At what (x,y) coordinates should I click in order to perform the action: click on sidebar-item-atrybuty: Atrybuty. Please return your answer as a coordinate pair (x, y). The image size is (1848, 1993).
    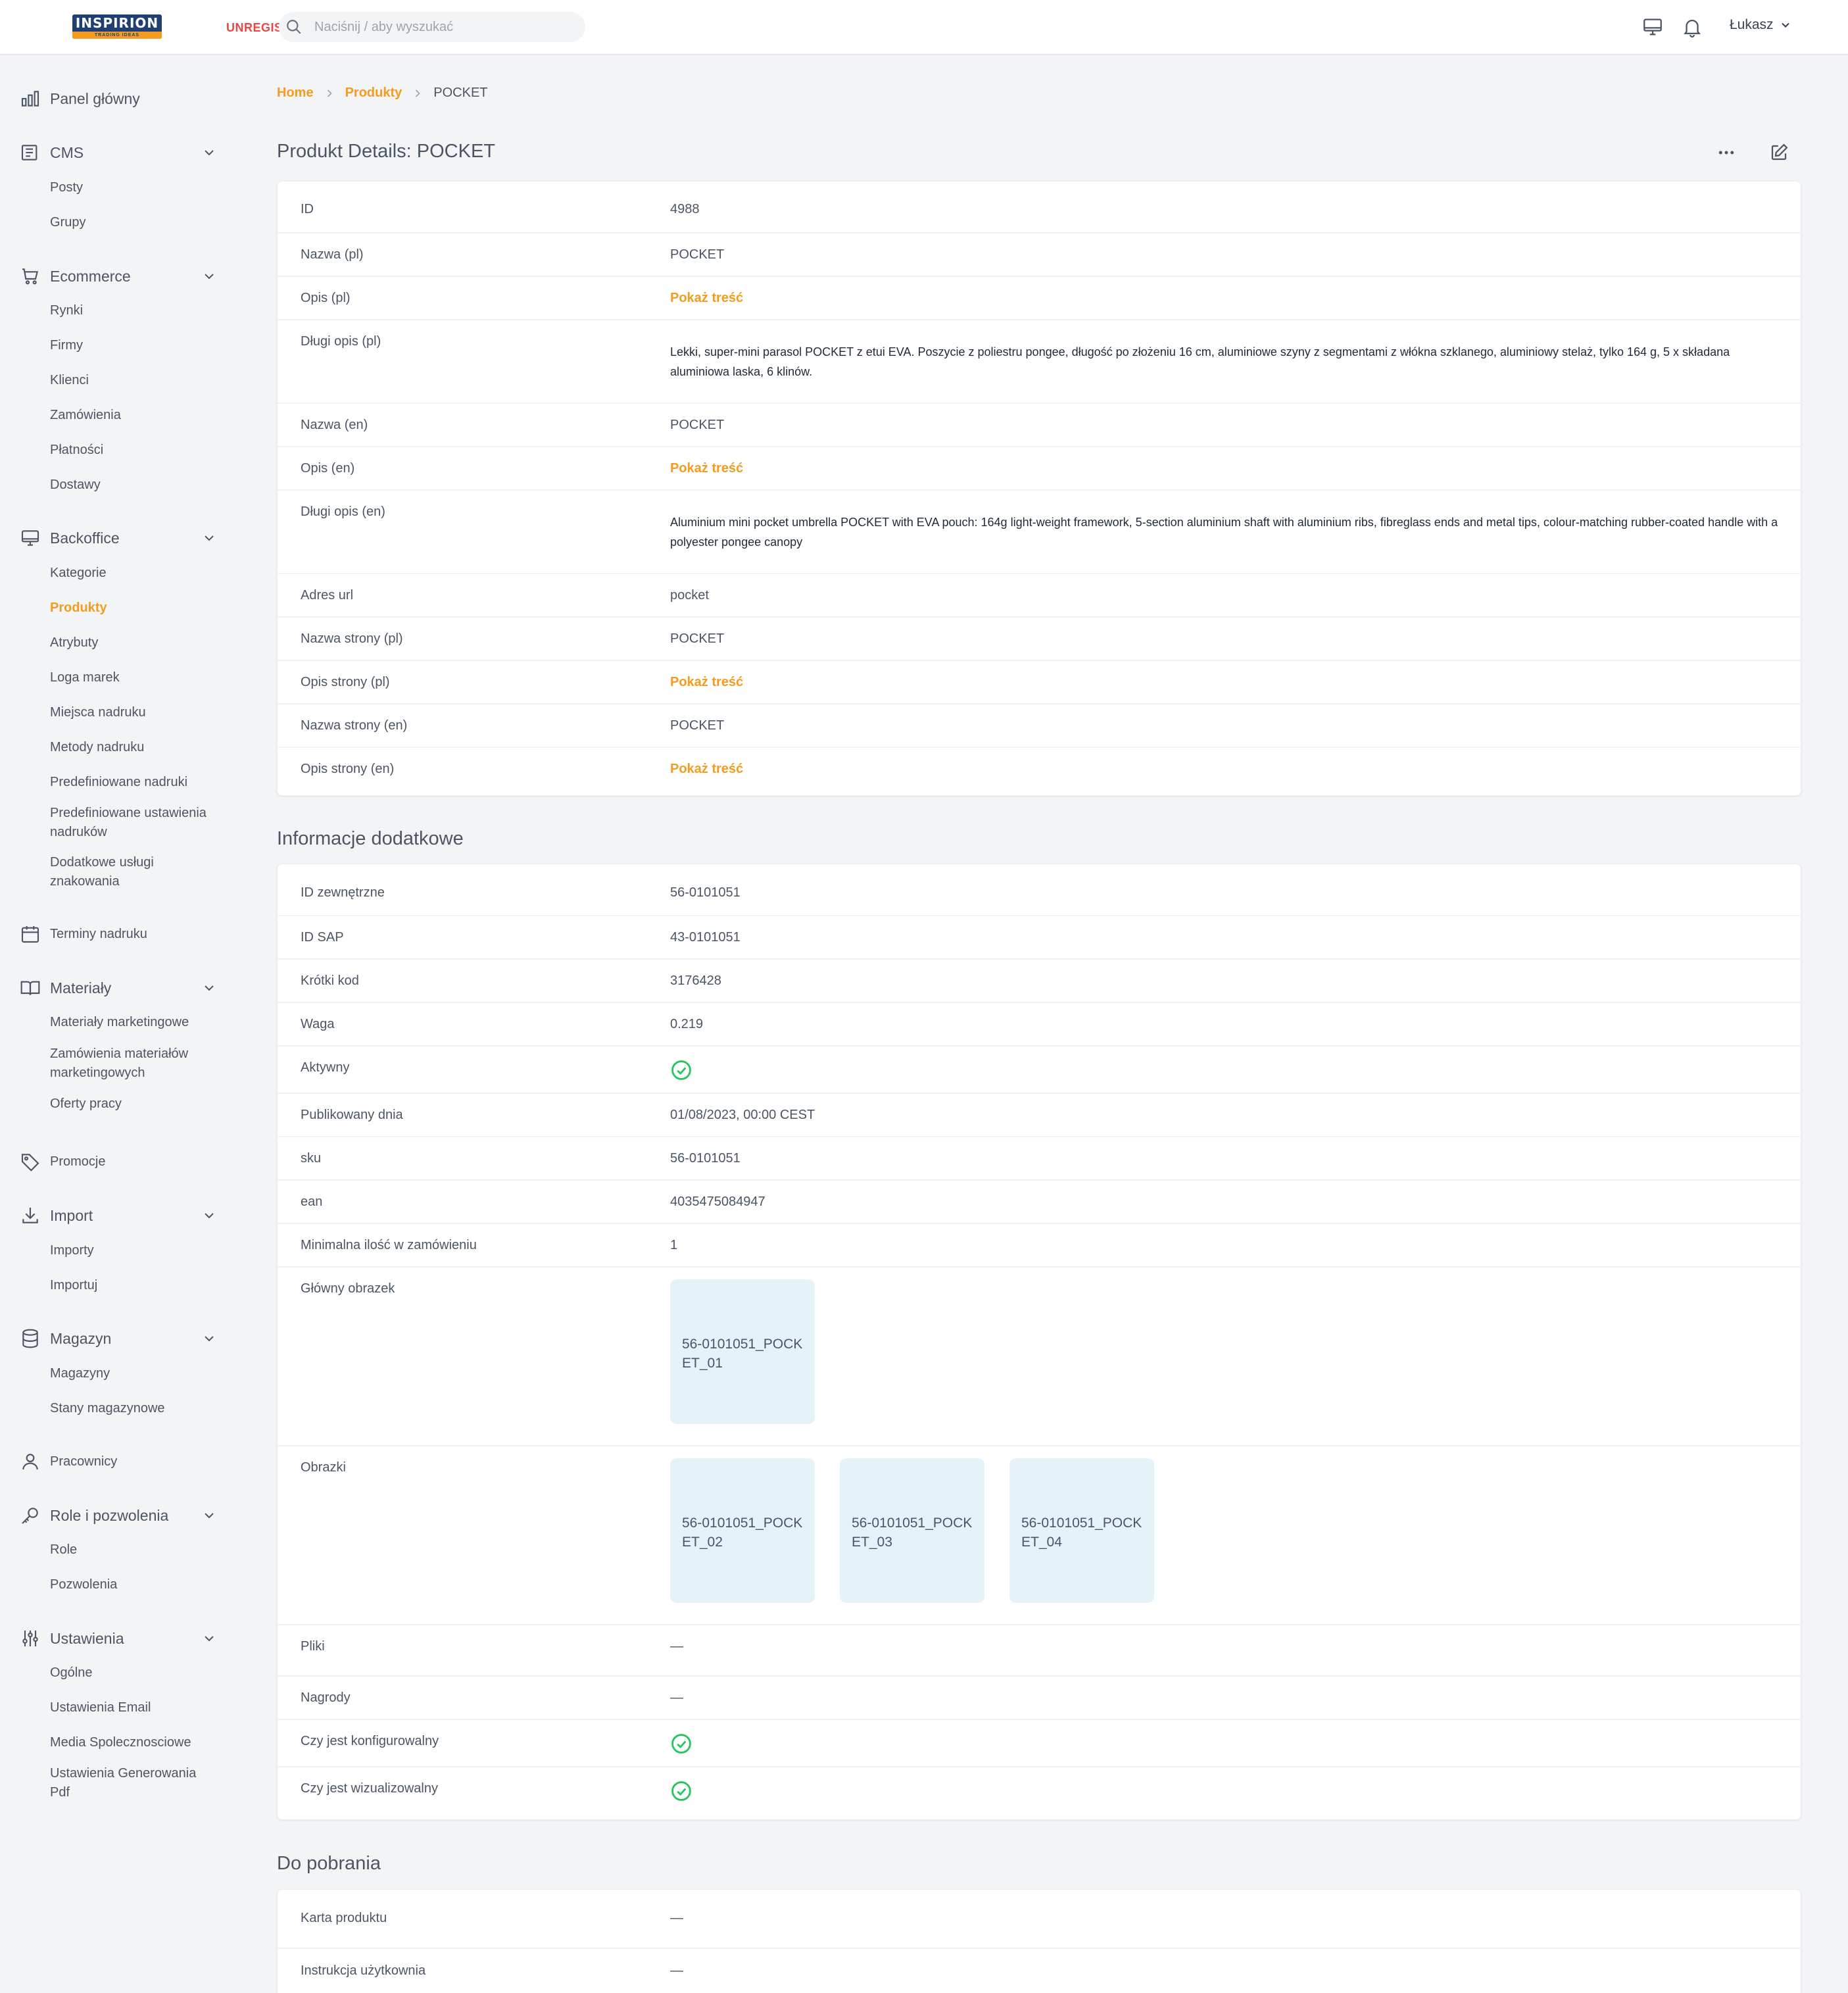
    Looking at the image, I should click on (132, 642).